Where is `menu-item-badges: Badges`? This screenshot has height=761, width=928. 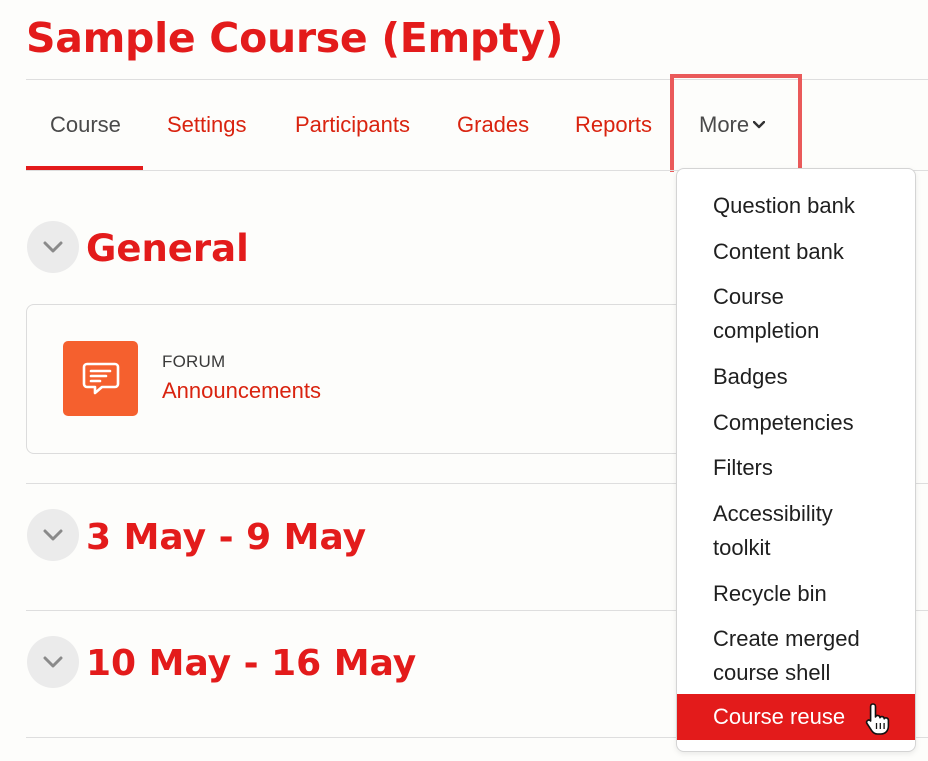 menu-item-badges: Badges is located at coordinates (810, 377).